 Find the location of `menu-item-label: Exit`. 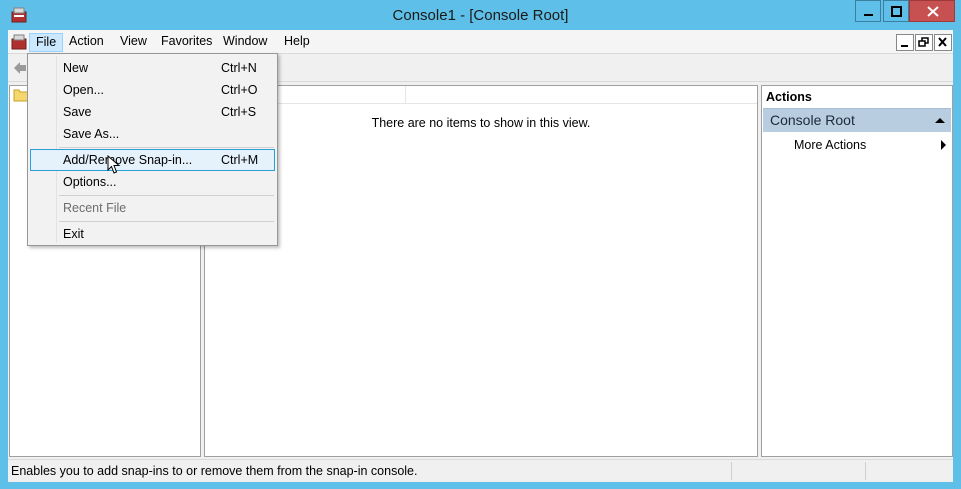

menu-item-label: Exit is located at coordinates (73, 234).